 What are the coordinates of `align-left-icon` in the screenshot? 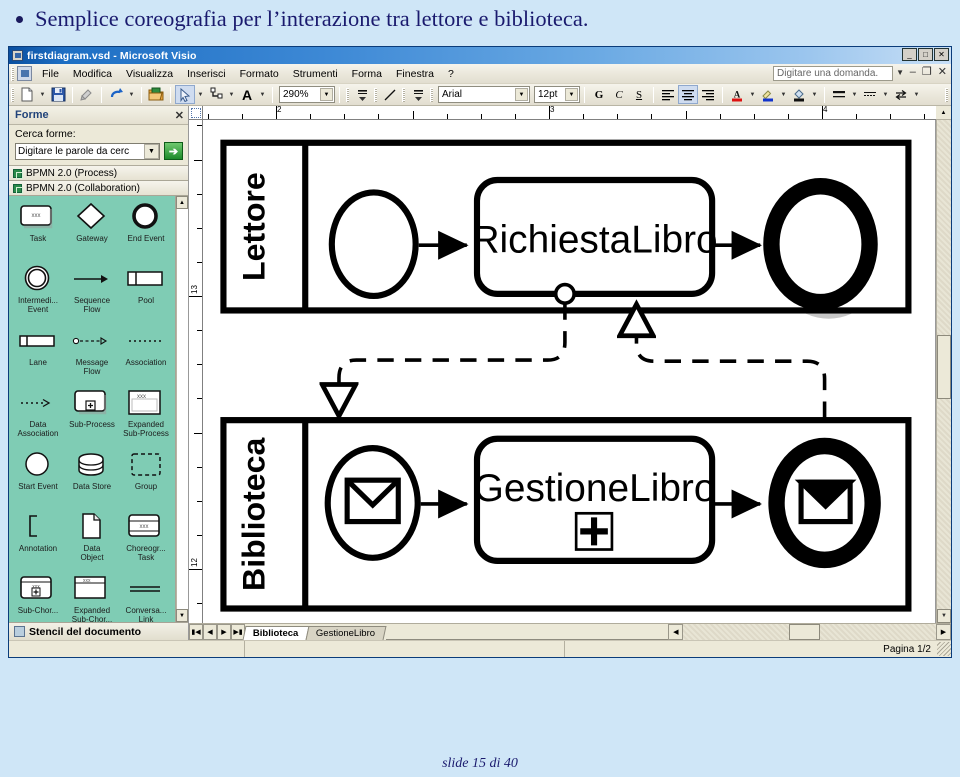 It's located at (668, 94).